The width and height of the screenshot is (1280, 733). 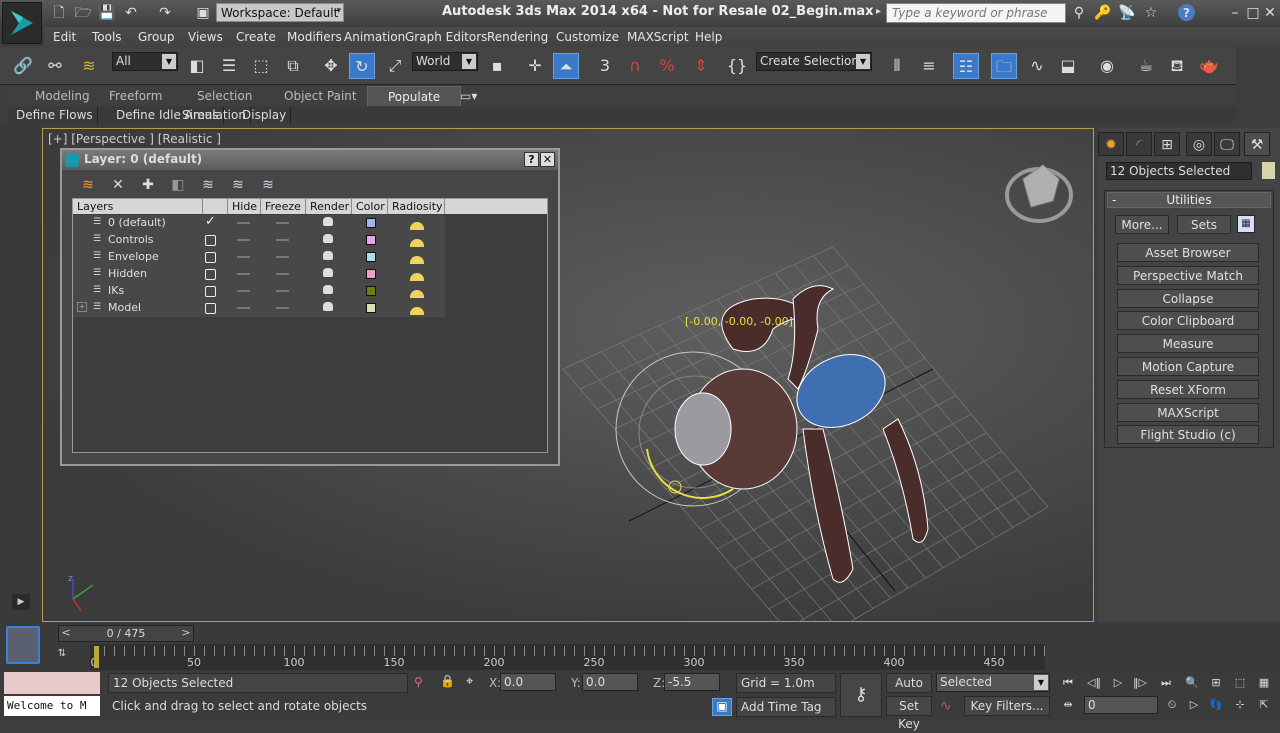 What do you see at coordinates (1253, 13) in the screenshot?
I see `maximize-icon: □` at bounding box center [1253, 13].